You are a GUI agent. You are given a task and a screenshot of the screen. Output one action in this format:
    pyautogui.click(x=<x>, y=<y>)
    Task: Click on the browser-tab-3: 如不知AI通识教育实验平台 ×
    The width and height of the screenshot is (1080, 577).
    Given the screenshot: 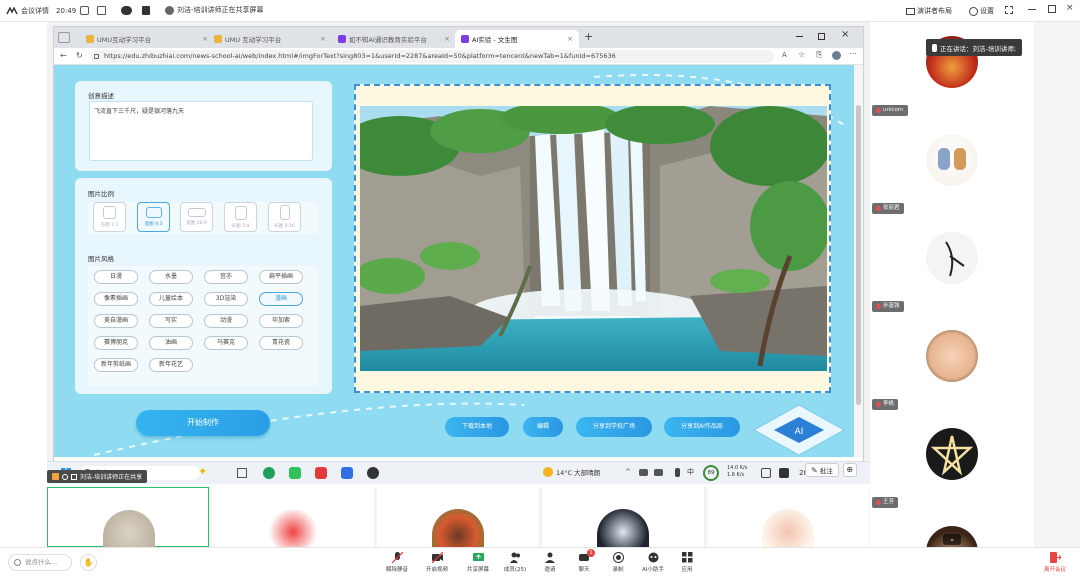 What is the action you would take?
    pyautogui.click(x=394, y=39)
    